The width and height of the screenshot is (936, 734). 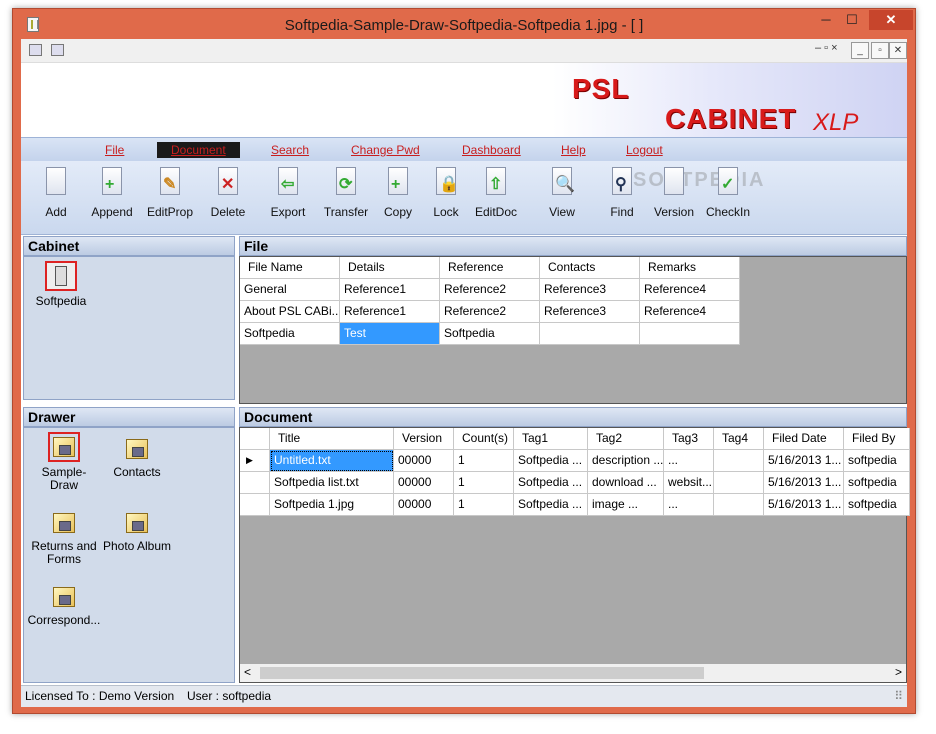 I want to click on toolbar-copy-button: + Copy, so click(x=398, y=193).